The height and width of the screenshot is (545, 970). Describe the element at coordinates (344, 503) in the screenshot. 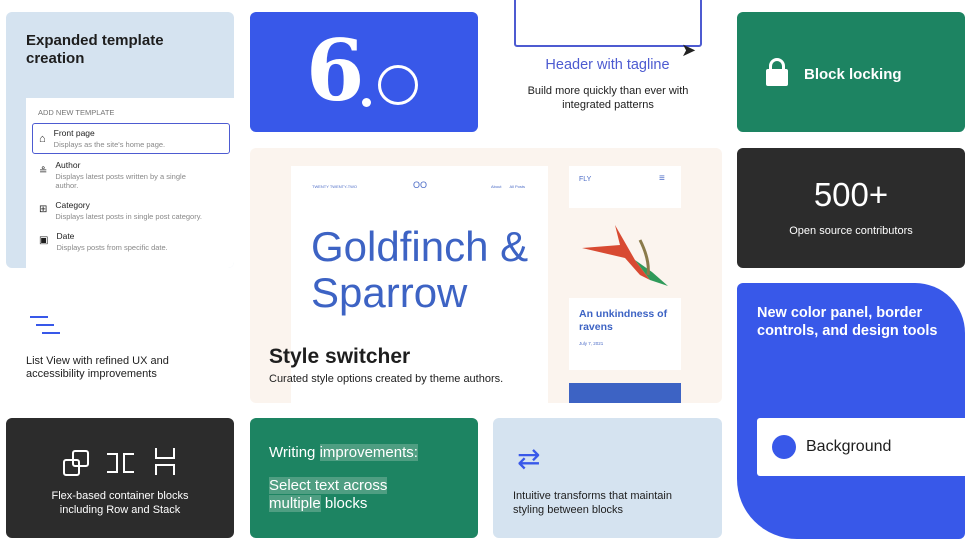

I see `text: blocks` at that location.